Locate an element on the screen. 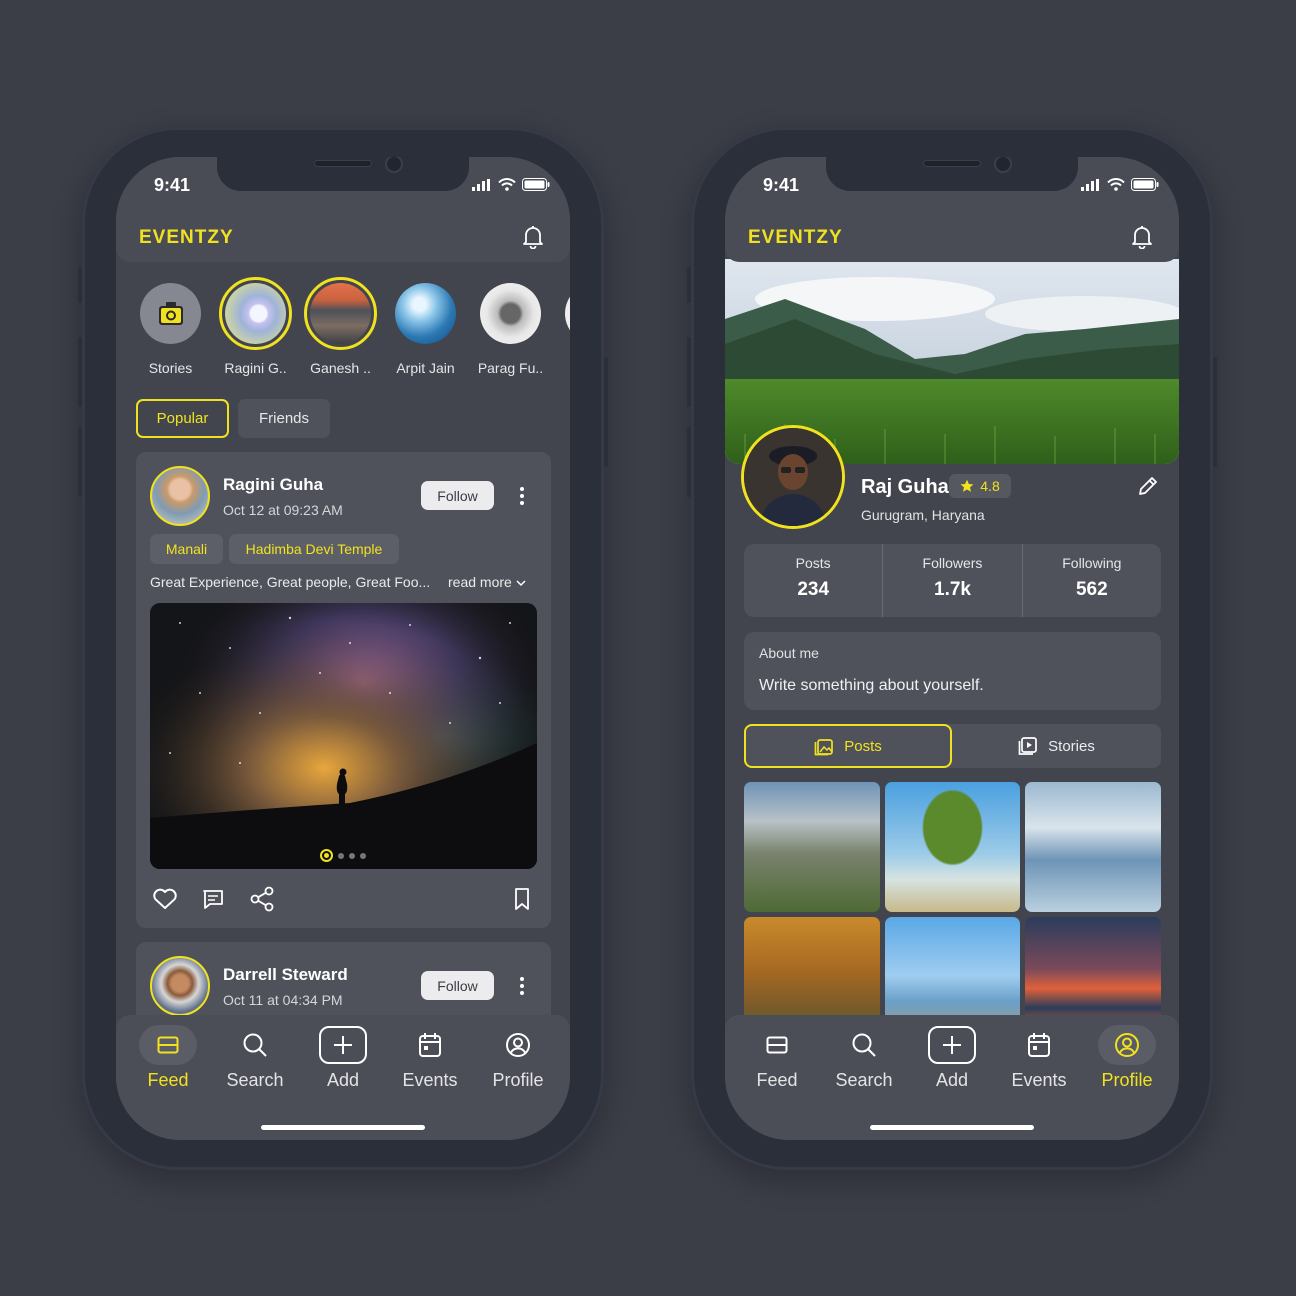  like-heart-icon is located at coordinates (165, 899).